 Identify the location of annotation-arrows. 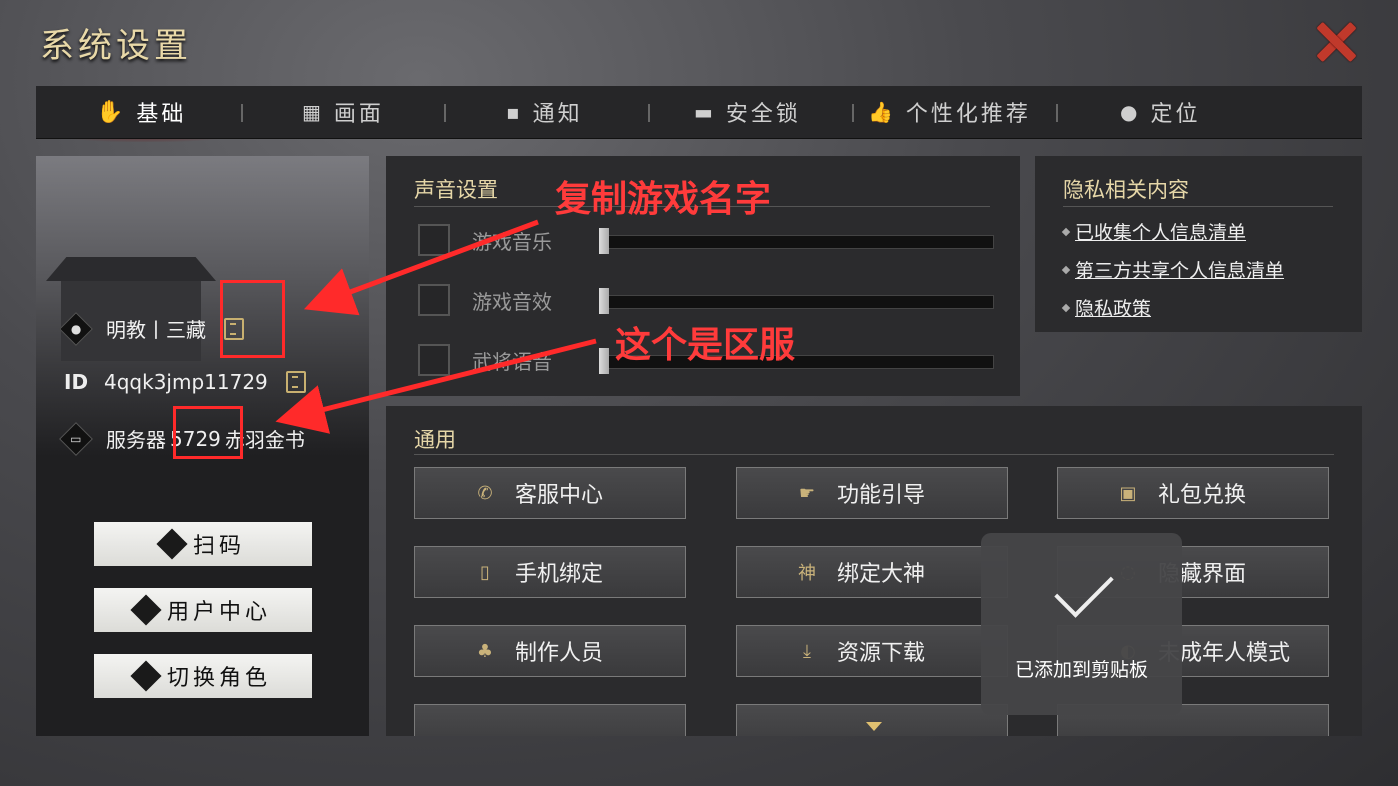
(436, 326).